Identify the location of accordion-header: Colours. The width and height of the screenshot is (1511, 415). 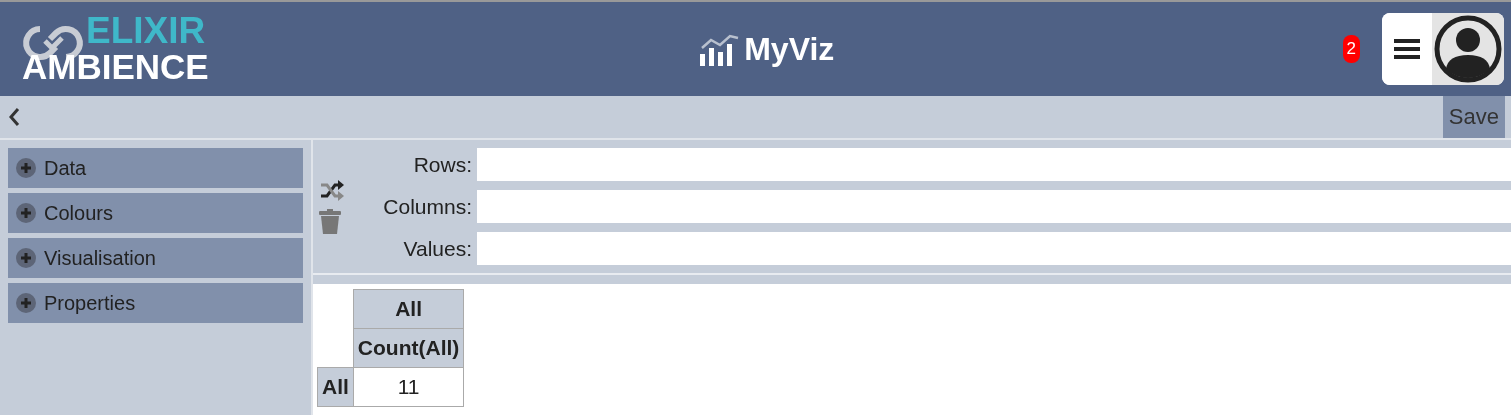
(155, 213).